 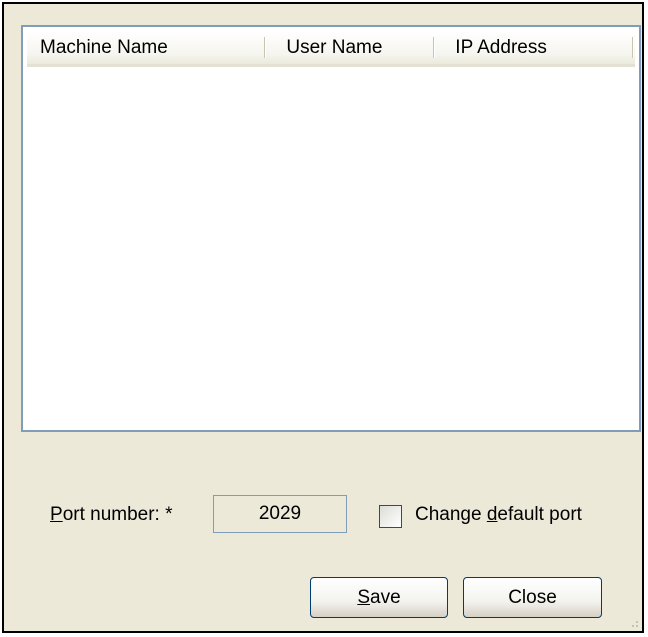 I want to click on column-header-ip-address: IP Address, so click(x=535, y=47).